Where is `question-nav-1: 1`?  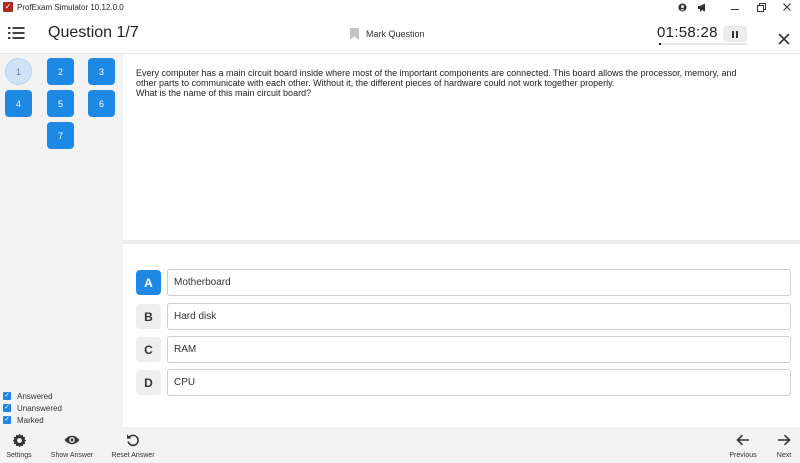 question-nav-1: 1 is located at coordinates (18, 71).